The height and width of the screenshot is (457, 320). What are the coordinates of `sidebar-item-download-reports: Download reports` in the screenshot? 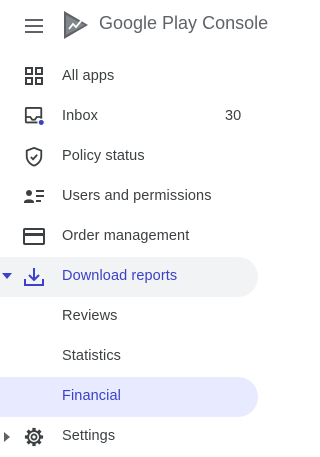 It's located at (129, 277).